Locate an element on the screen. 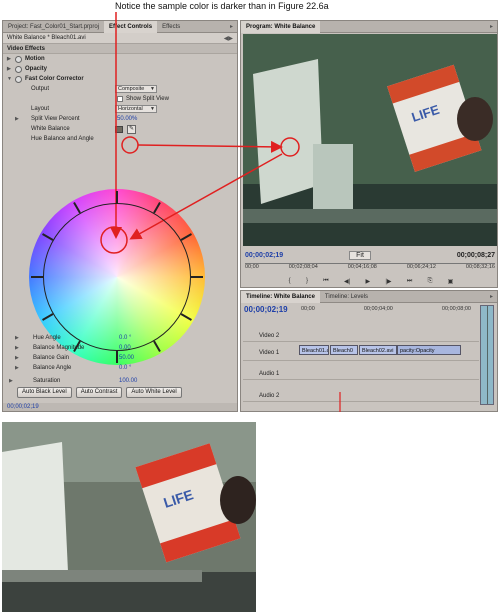  tab-project: Project: Fast_Color01_Start.prproj is located at coordinates (53, 27).